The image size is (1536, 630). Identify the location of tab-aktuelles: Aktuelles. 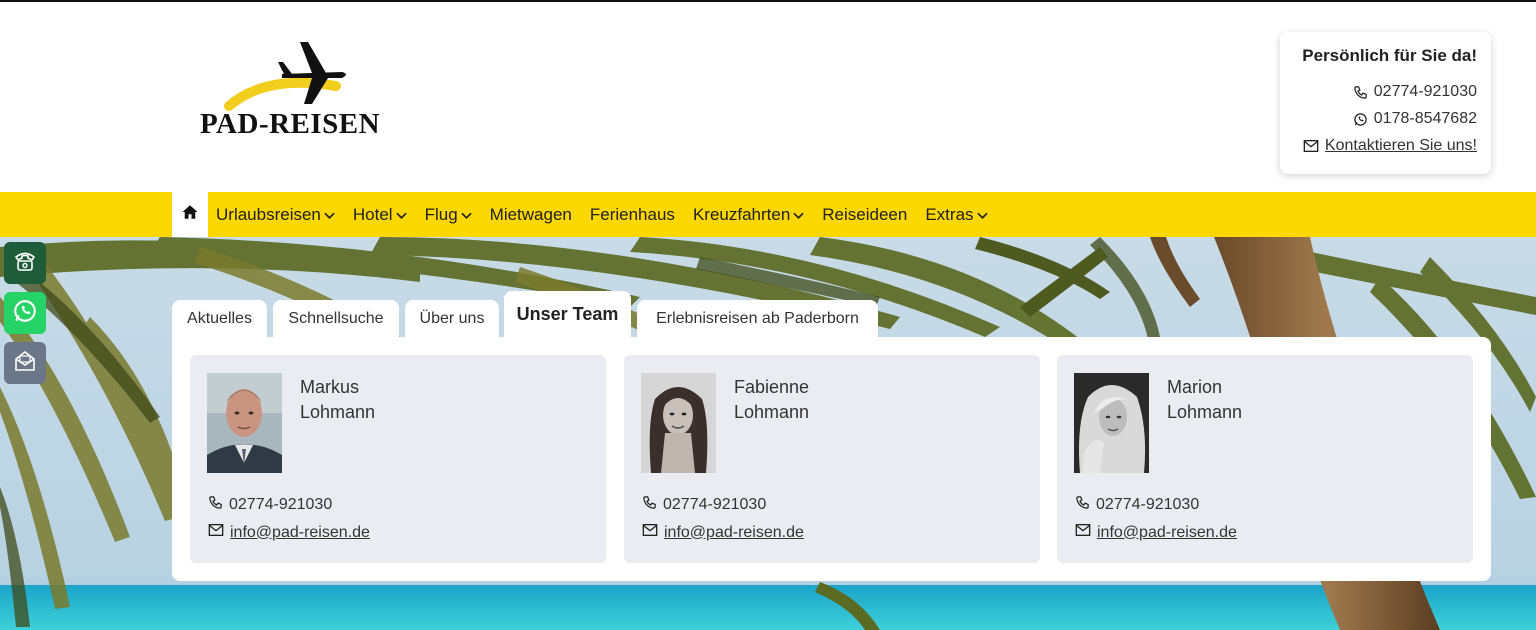
(219, 318).